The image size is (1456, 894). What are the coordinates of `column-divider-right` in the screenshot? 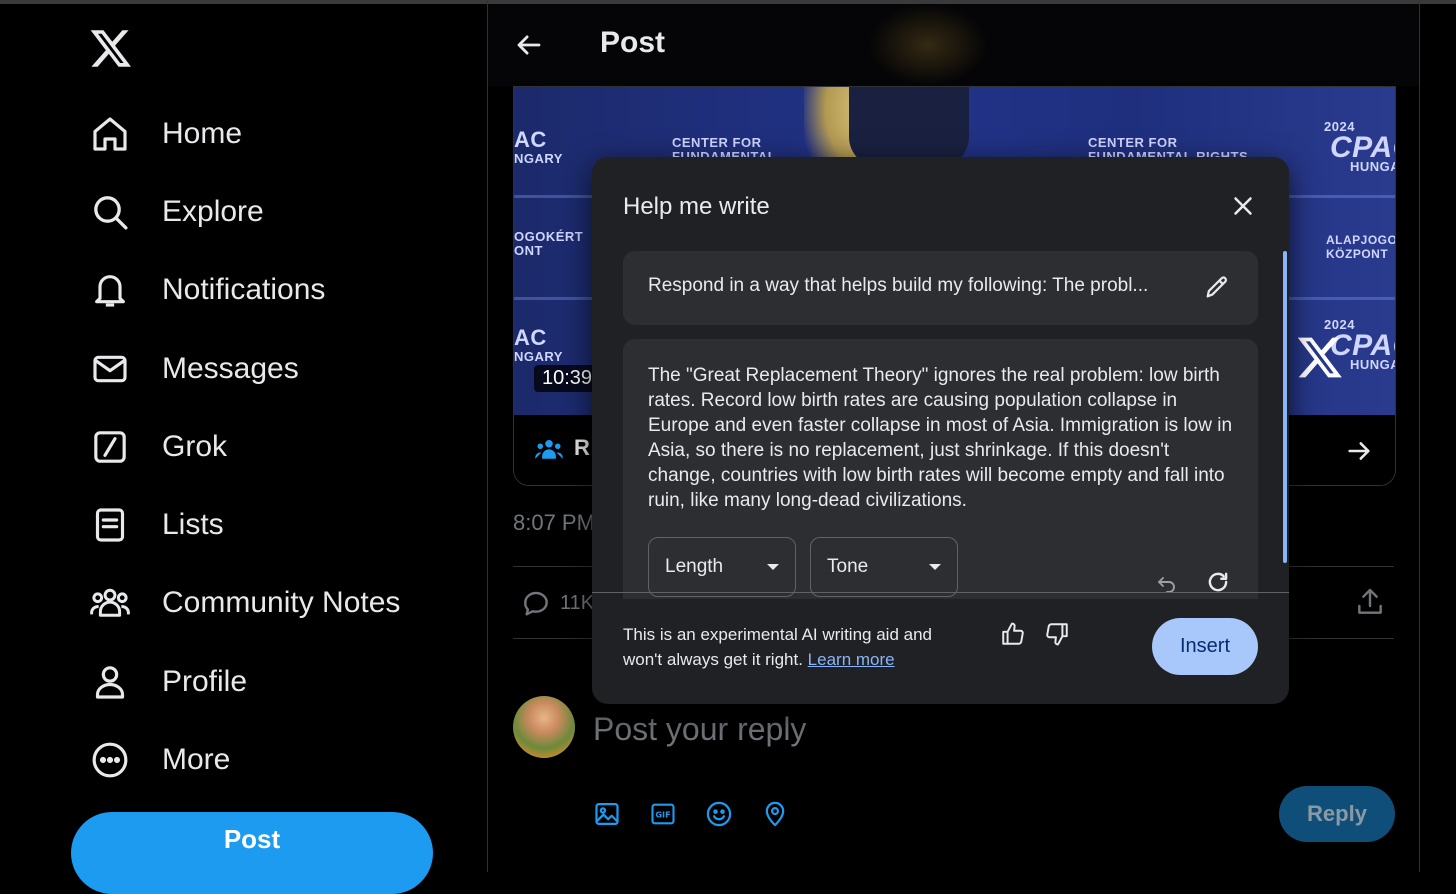 It's located at (1419, 436).